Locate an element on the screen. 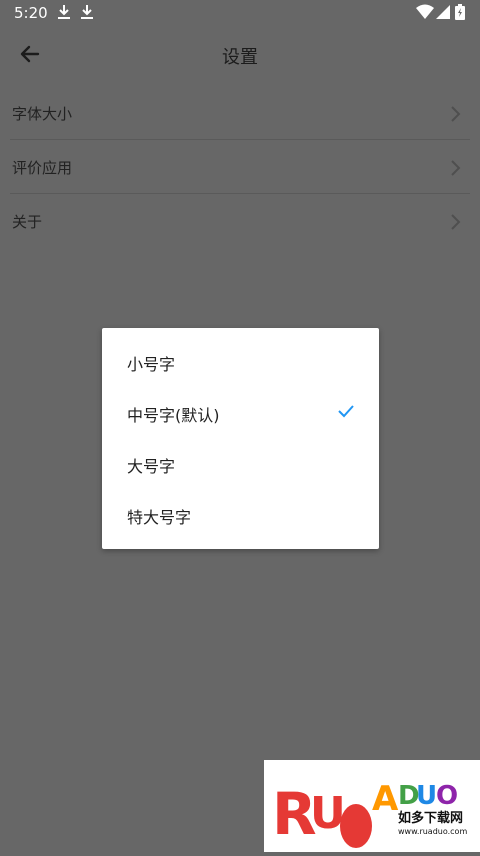 This screenshot has height=856, width=480. font-size-option-medium: 中号字(默认) is located at coordinates (240, 412).